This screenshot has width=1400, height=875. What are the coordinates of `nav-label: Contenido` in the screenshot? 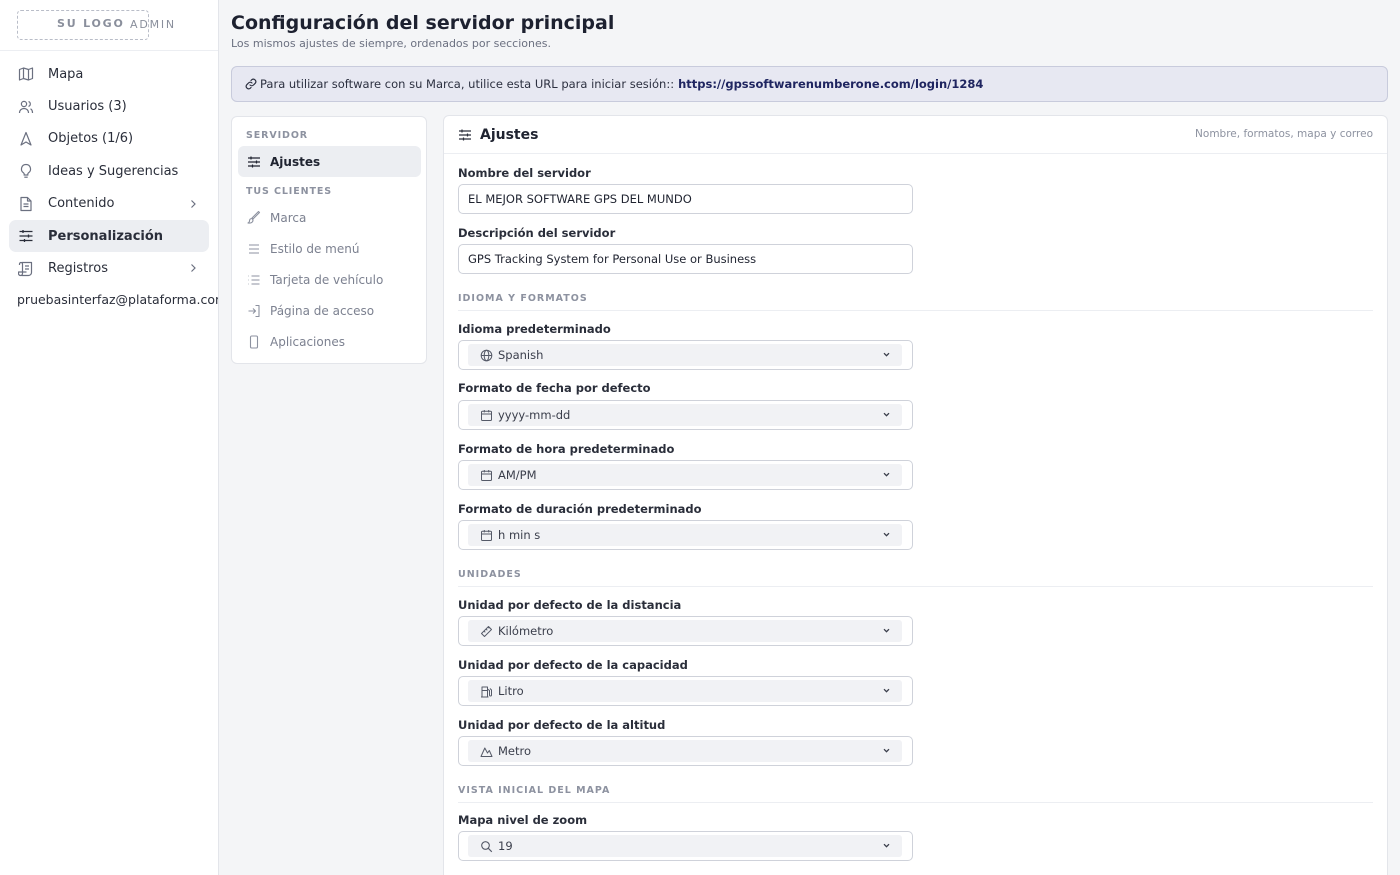 It's located at (81, 204).